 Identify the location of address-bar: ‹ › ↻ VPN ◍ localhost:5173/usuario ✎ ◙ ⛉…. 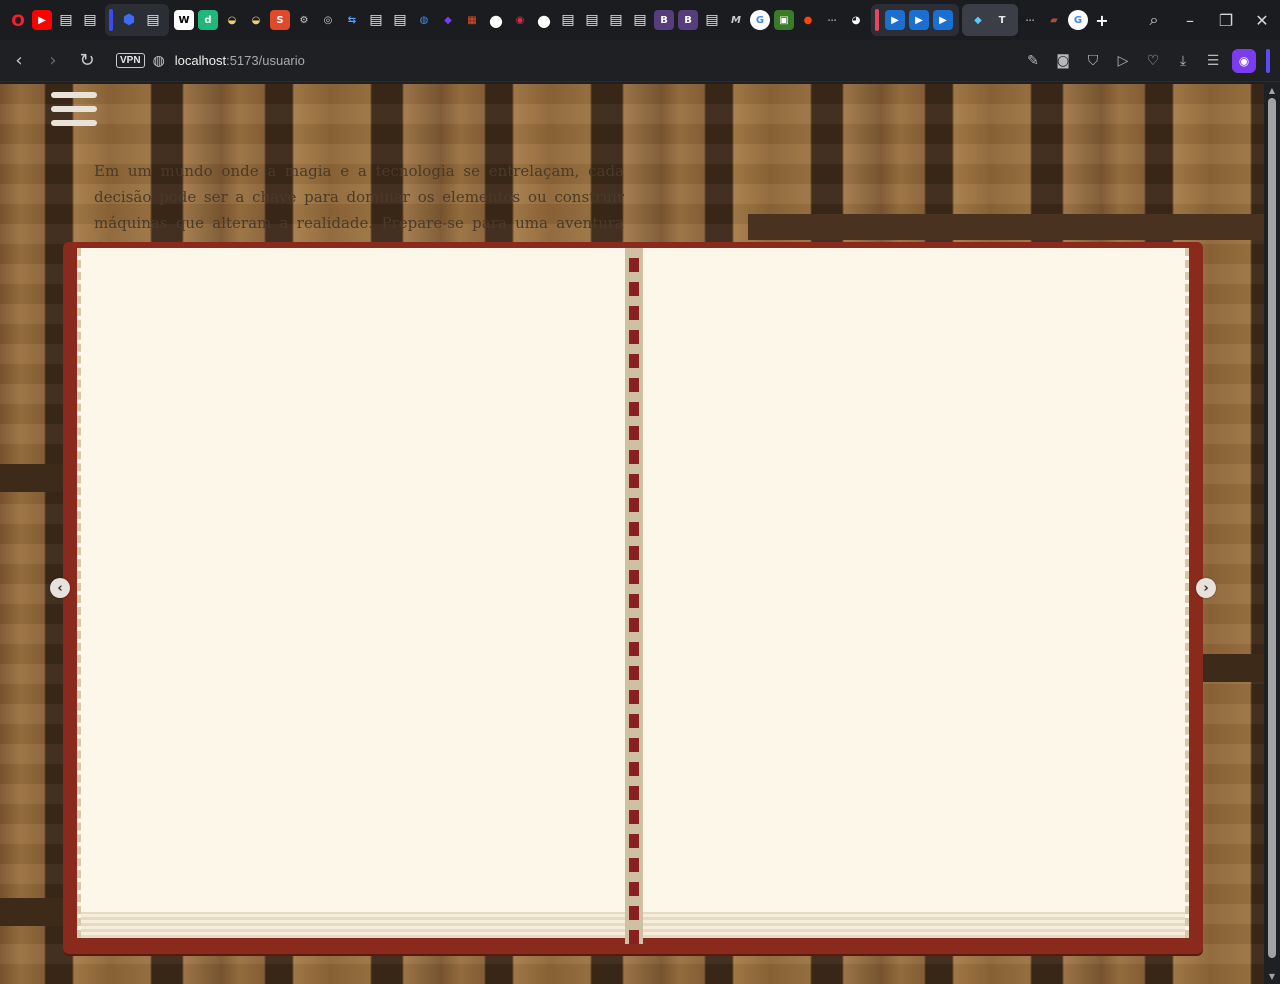
(640, 61).